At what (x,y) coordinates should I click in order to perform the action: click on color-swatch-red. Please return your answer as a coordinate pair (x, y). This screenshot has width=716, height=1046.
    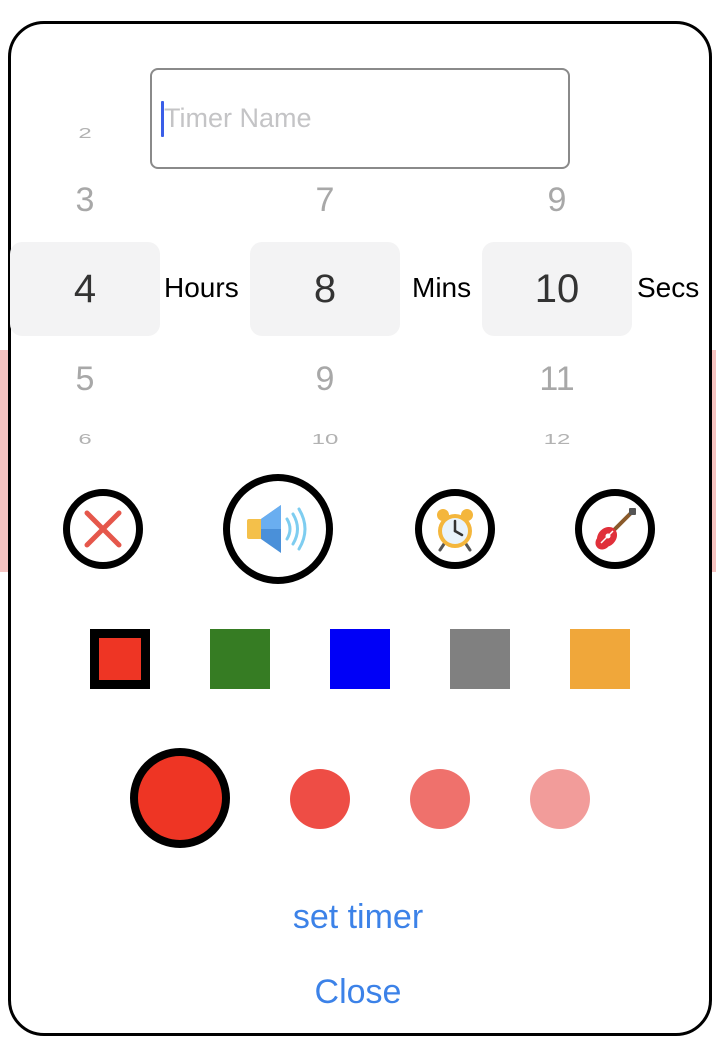
    Looking at the image, I should click on (120, 659).